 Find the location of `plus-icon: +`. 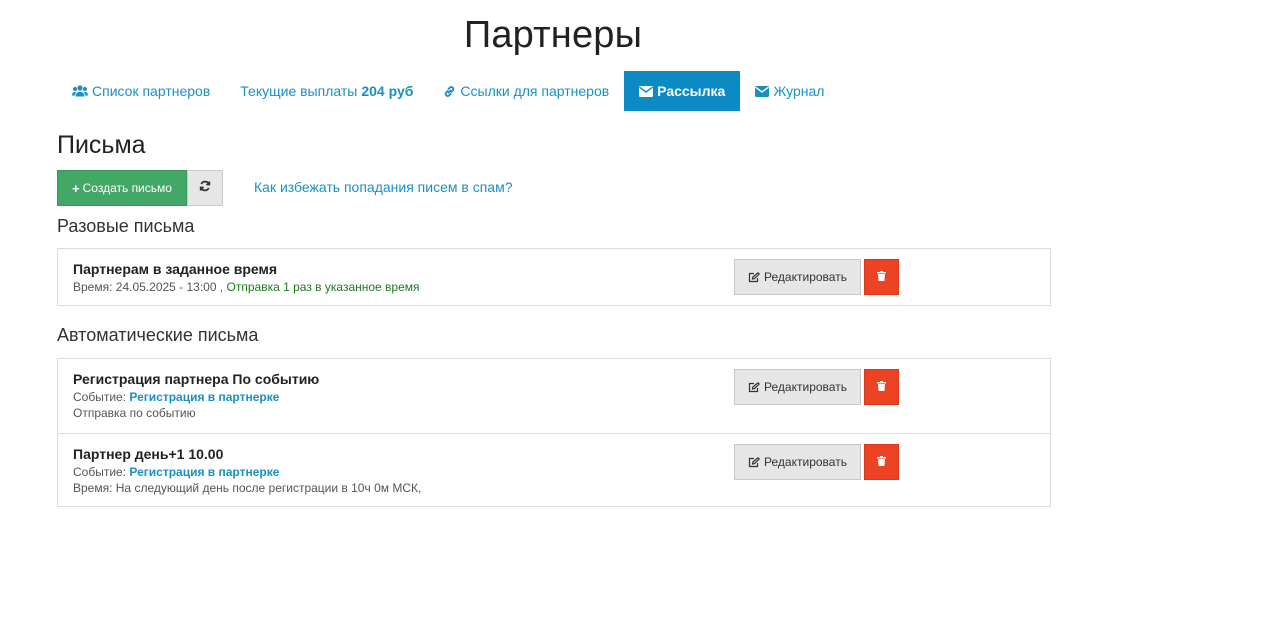

plus-icon: + is located at coordinates (76, 188).